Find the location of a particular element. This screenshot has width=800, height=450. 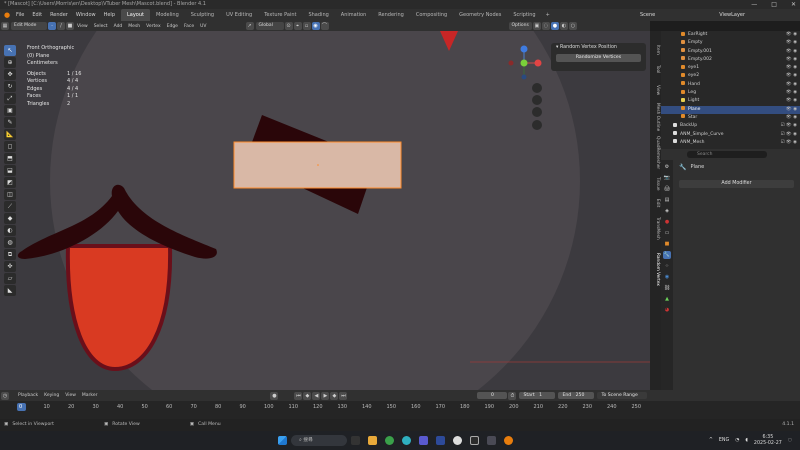

outliner-item-plane: Plane 👁 ◉ is located at coordinates (730, 109).